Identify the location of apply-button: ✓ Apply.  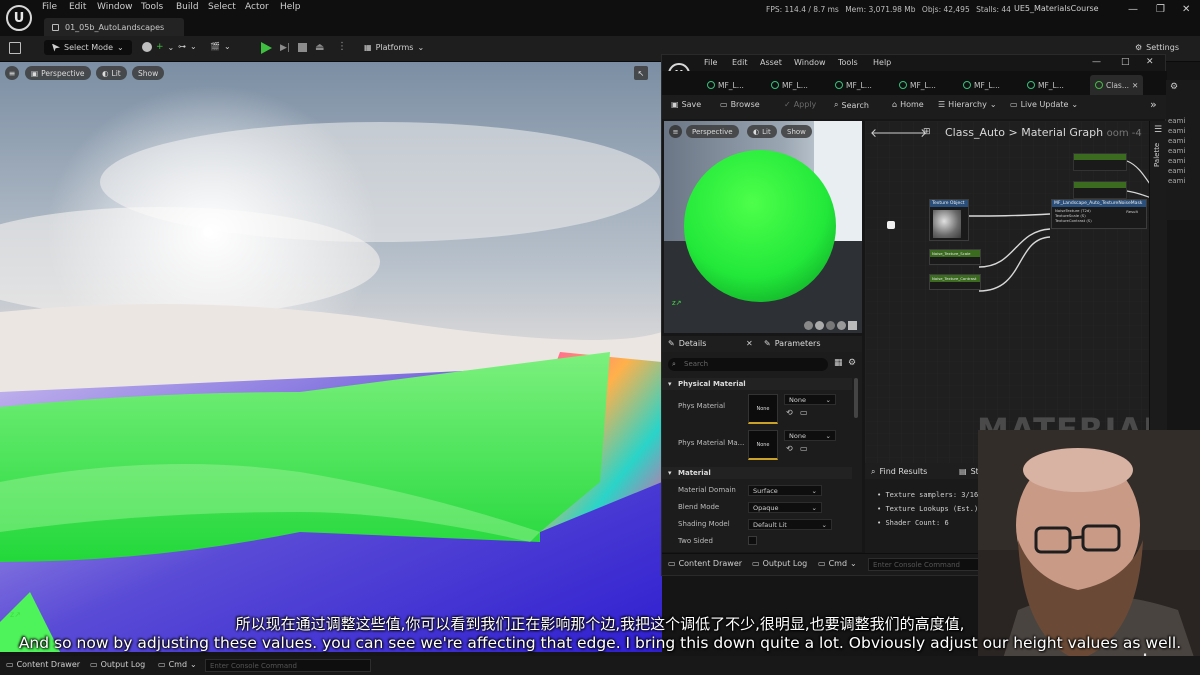
(800, 104).